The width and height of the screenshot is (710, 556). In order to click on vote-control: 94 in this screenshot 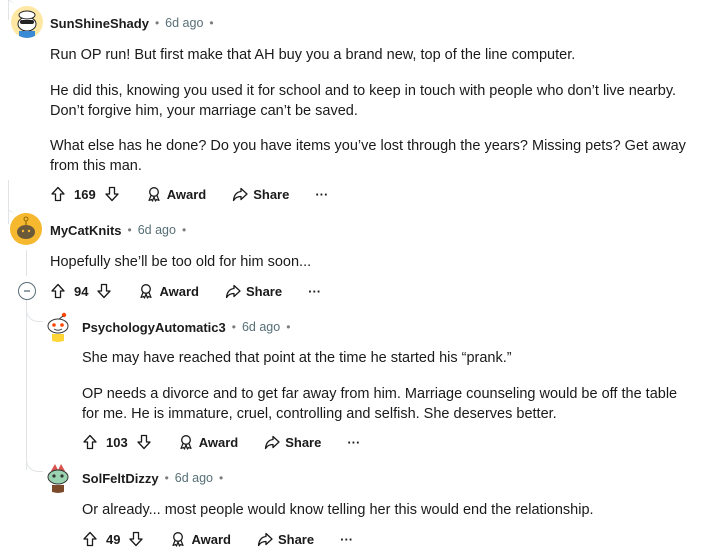, I will do `click(81, 291)`.